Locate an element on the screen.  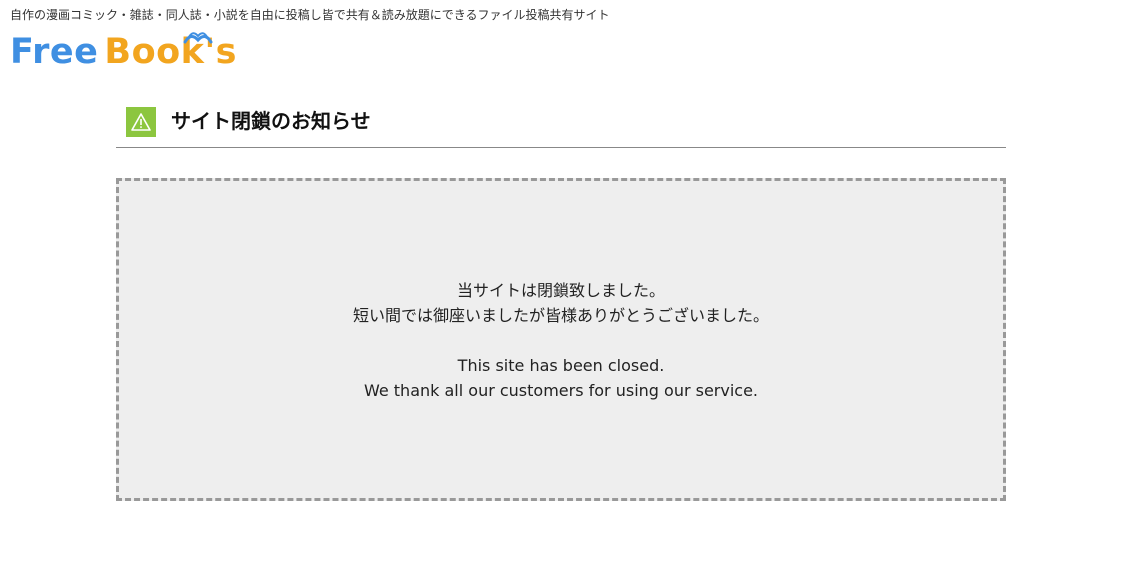
site-logo: Free Book's is located at coordinates (123, 52).